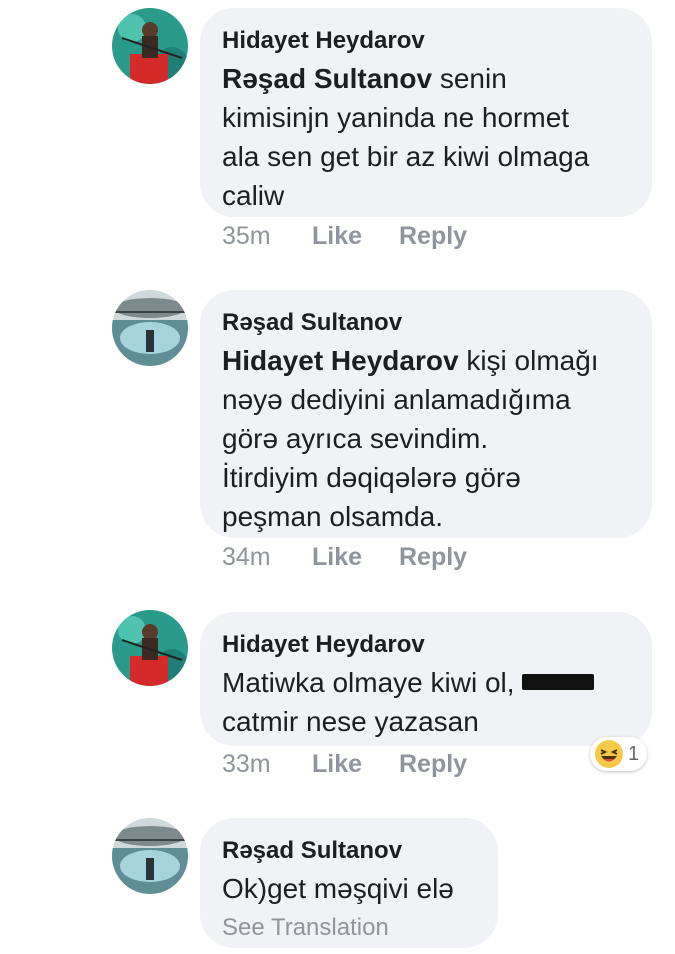  I want to click on reaction-badge: 1, so click(619, 754).